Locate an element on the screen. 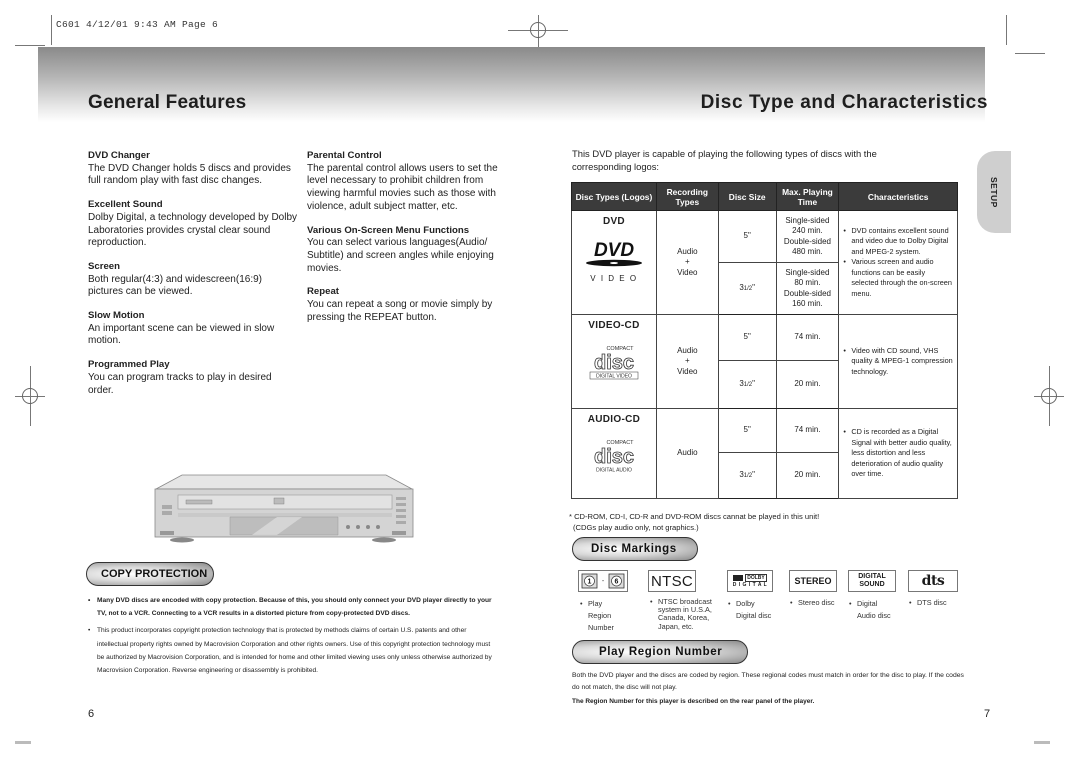  disc-type-cell: AUDIO-CD COMPACT disc DIGITAL AUDIO is located at coordinates (614, 453).